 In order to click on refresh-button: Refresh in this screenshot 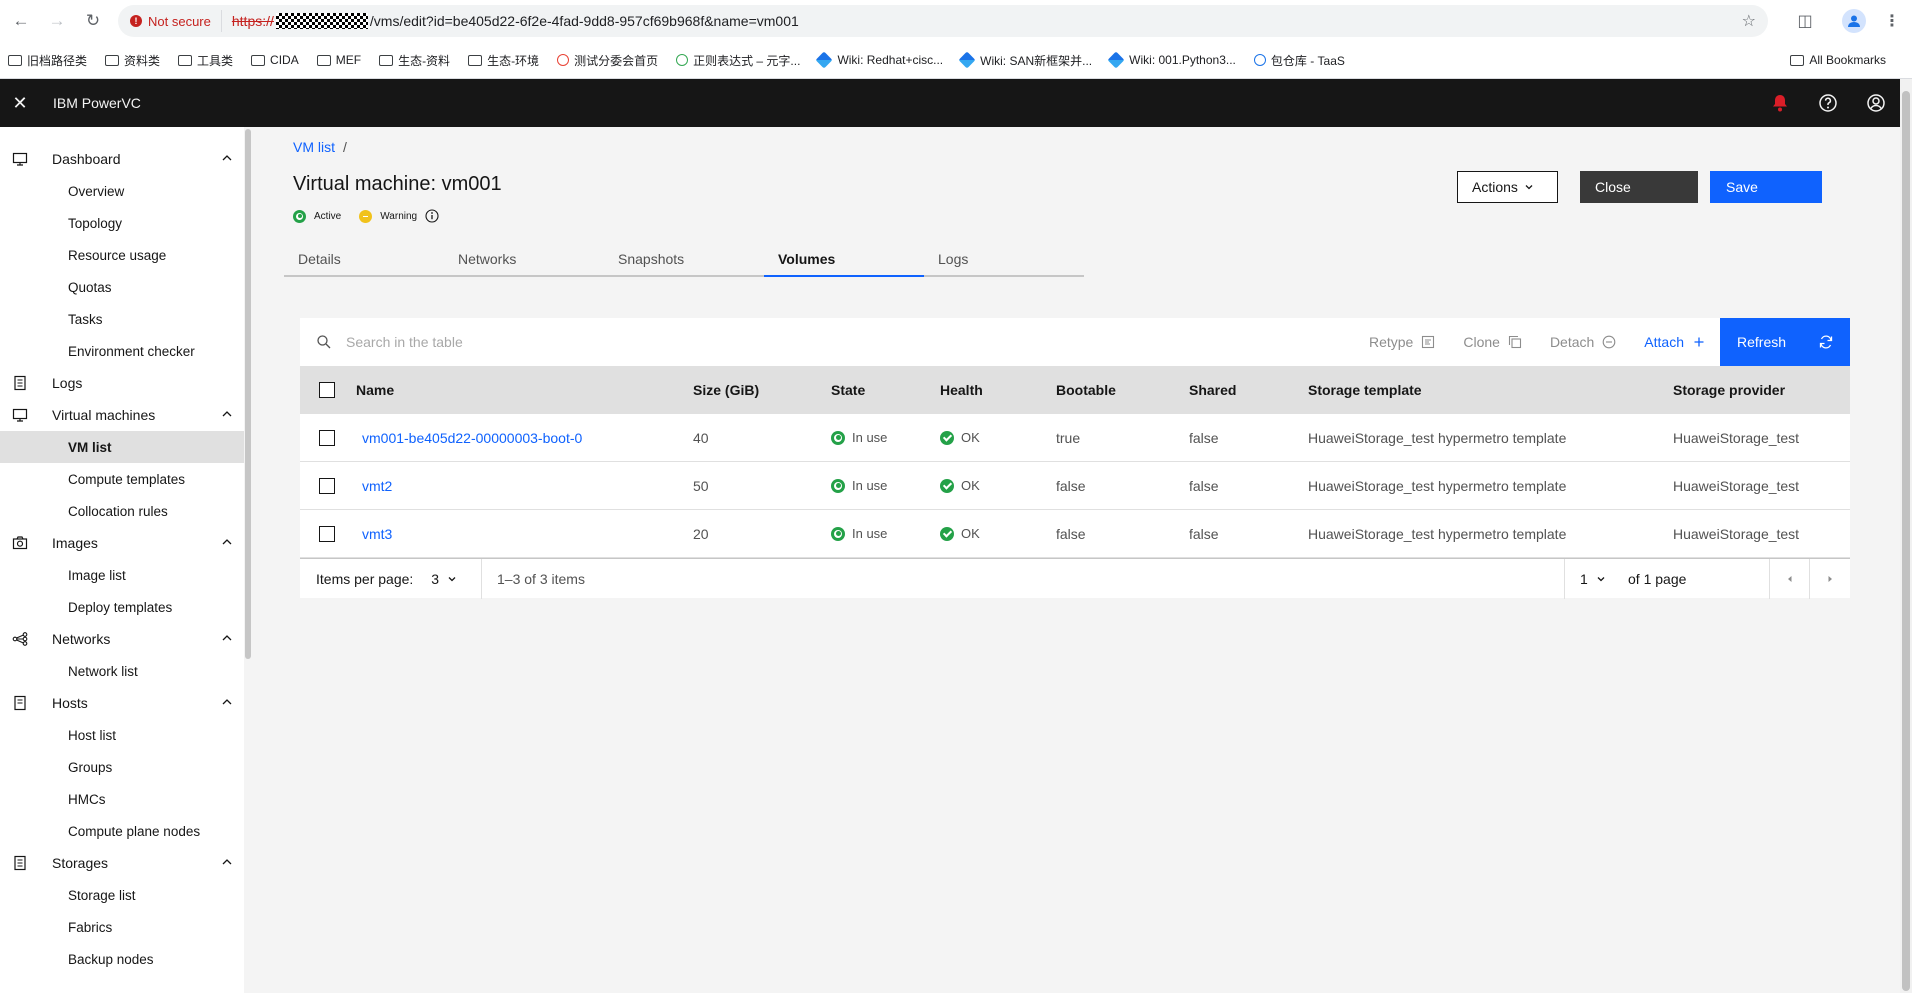, I will do `click(1785, 342)`.